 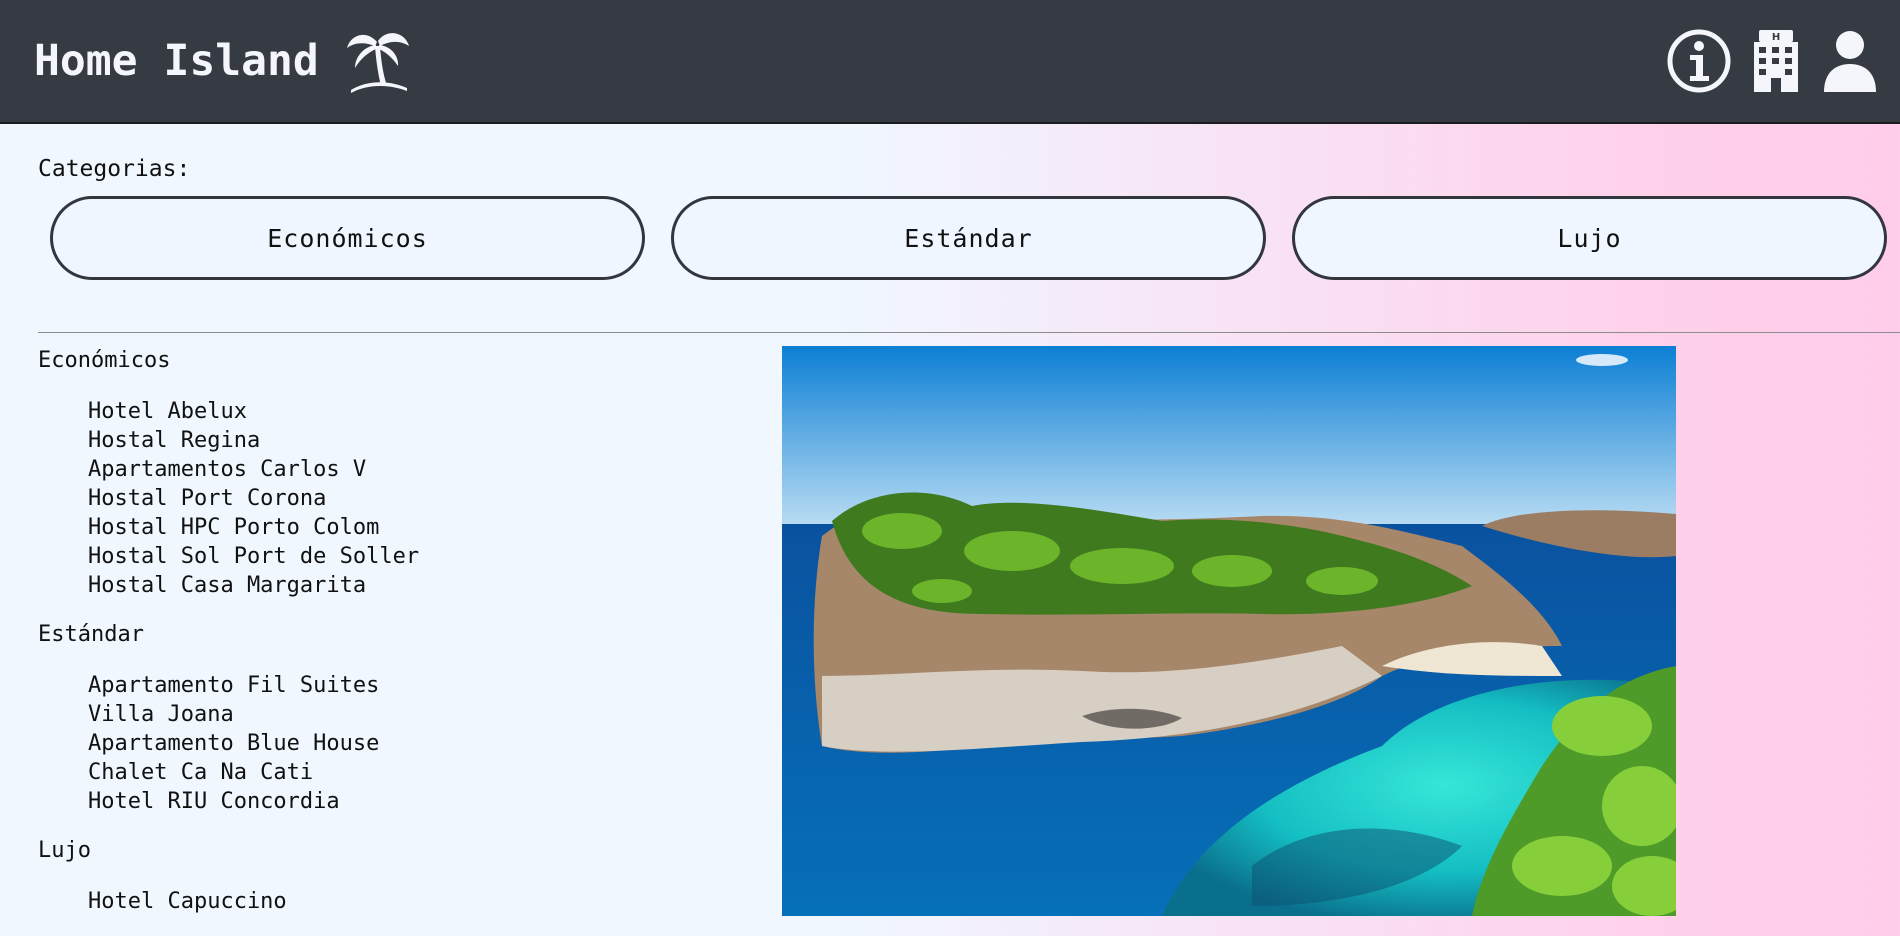 What do you see at coordinates (253, 440) in the screenshot?
I see `list-item: Hostal Regina` at bounding box center [253, 440].